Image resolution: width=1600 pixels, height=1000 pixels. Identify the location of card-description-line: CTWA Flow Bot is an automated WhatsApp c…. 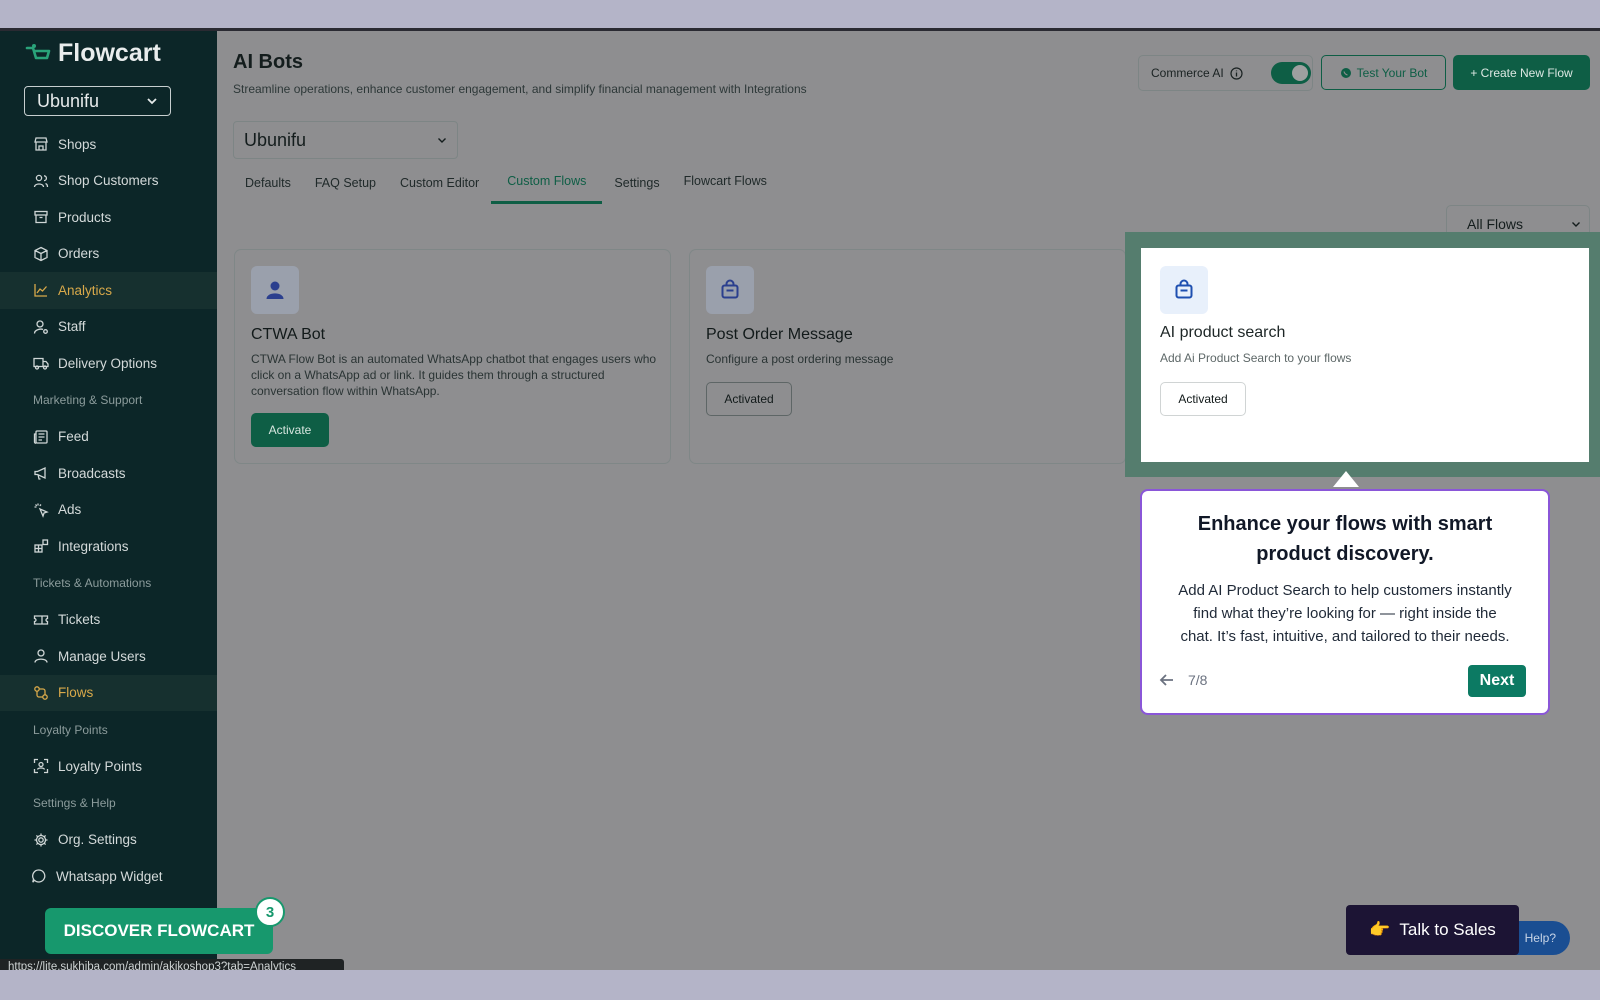
(454, 359).